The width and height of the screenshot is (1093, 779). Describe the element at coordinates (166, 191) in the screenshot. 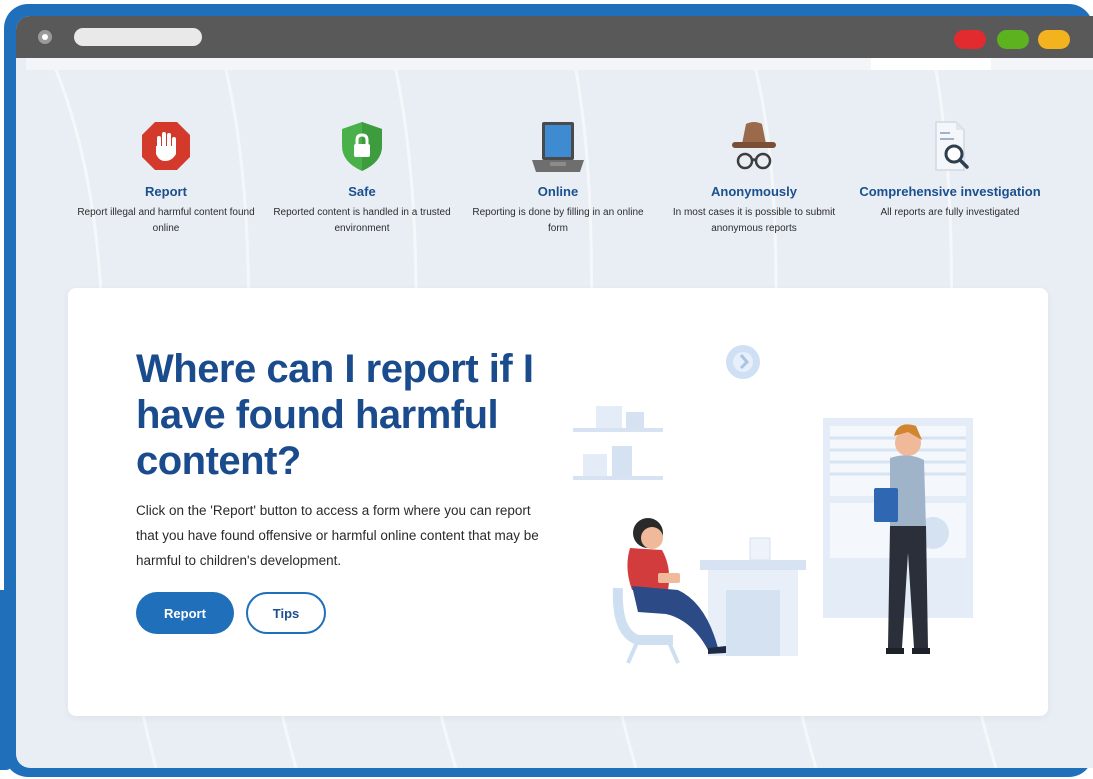

I see `feature-title: Report` at that location.